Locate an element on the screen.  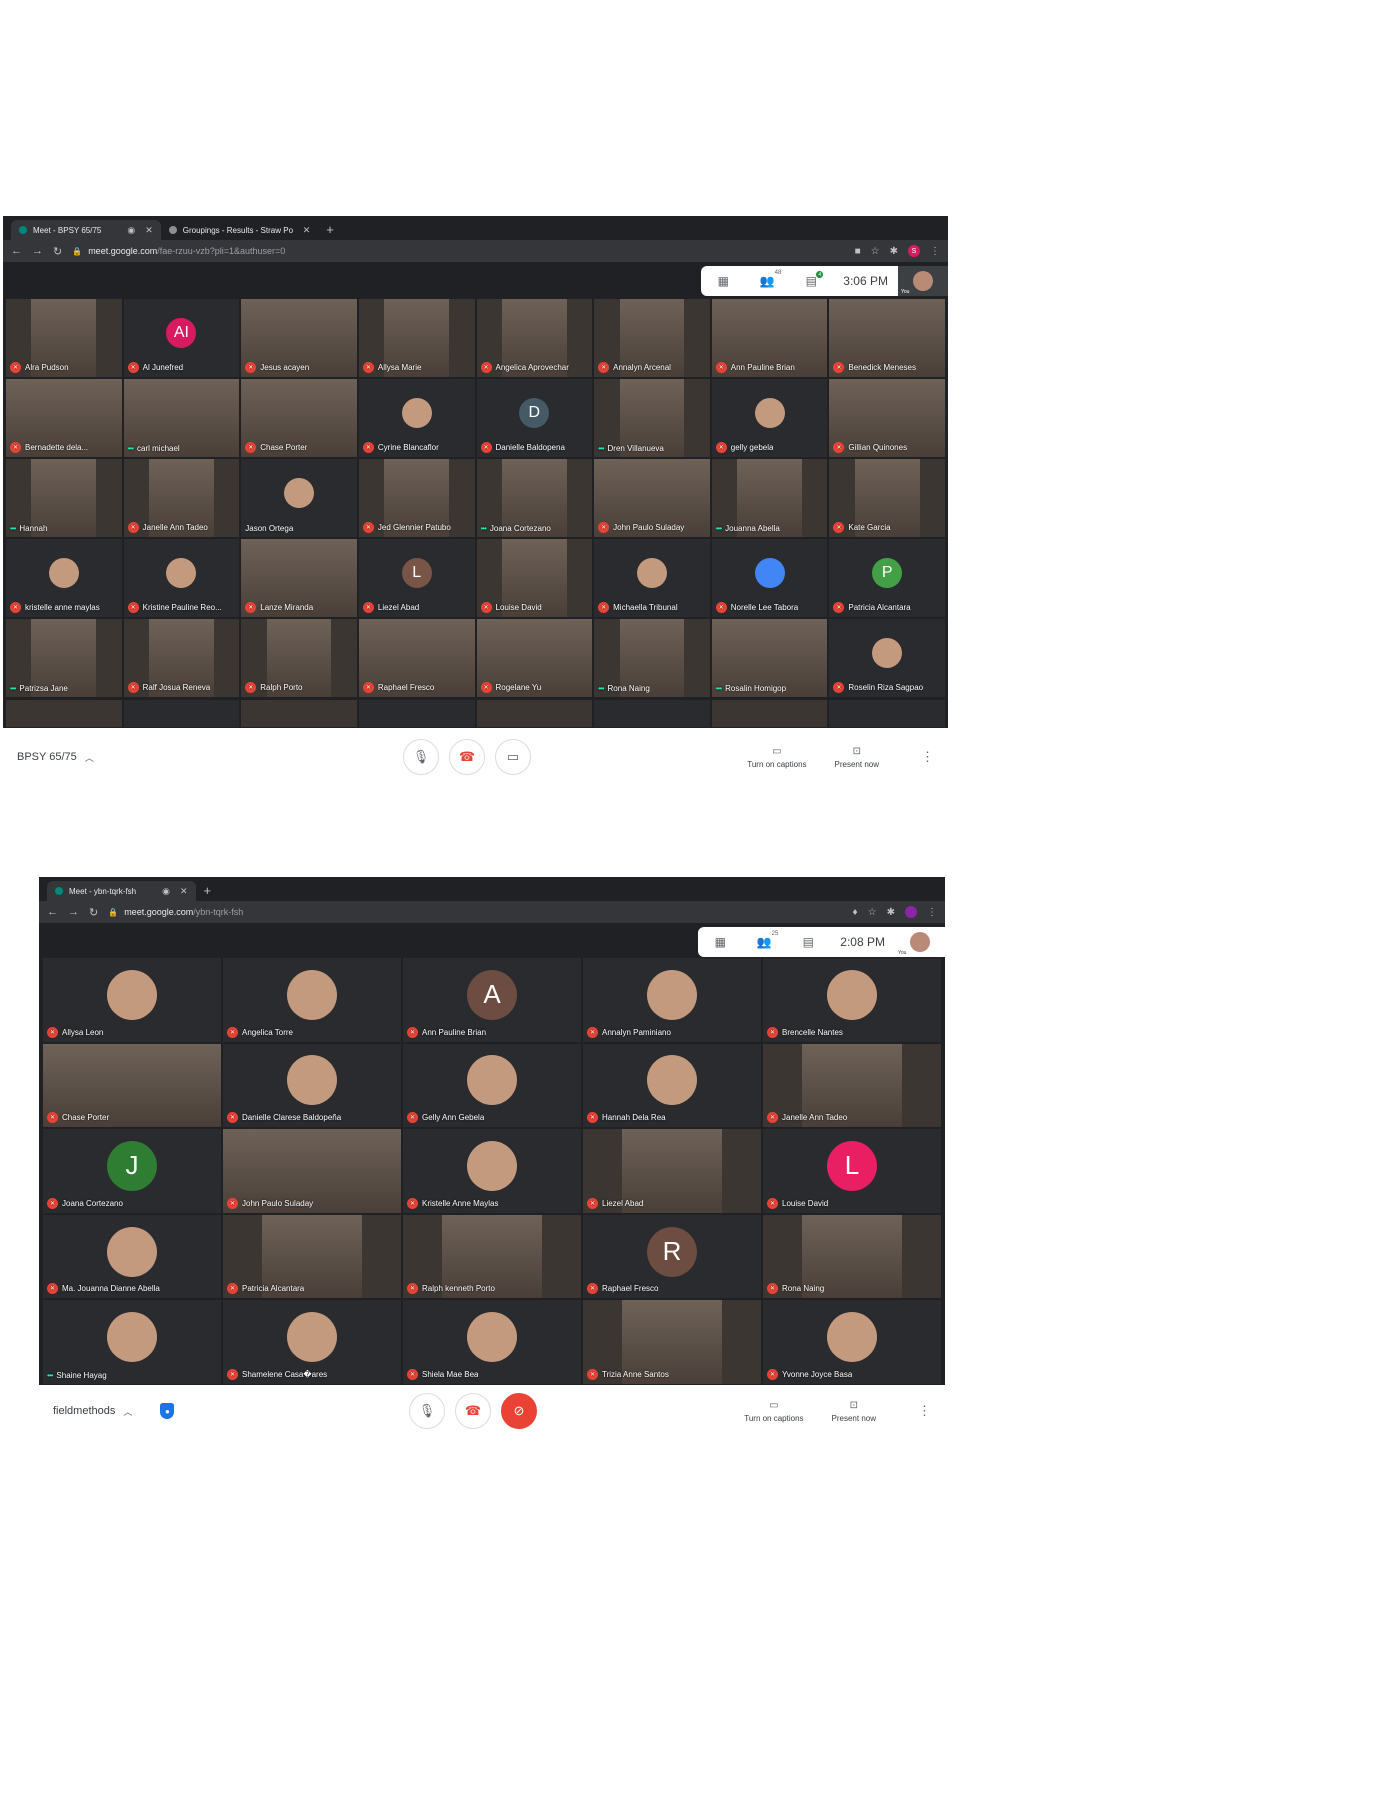
participant-tile: ✕ Ralph kenneth Porto is located at coordinates (492, 1256).